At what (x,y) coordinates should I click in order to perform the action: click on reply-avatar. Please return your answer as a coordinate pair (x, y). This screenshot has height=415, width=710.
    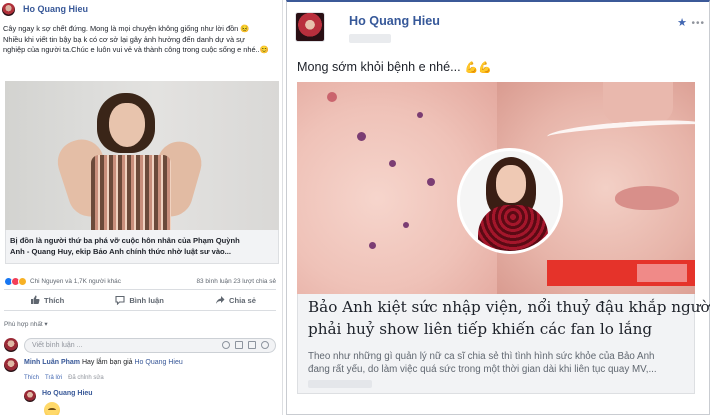
    Looking at the image, I should click on (30, 396).